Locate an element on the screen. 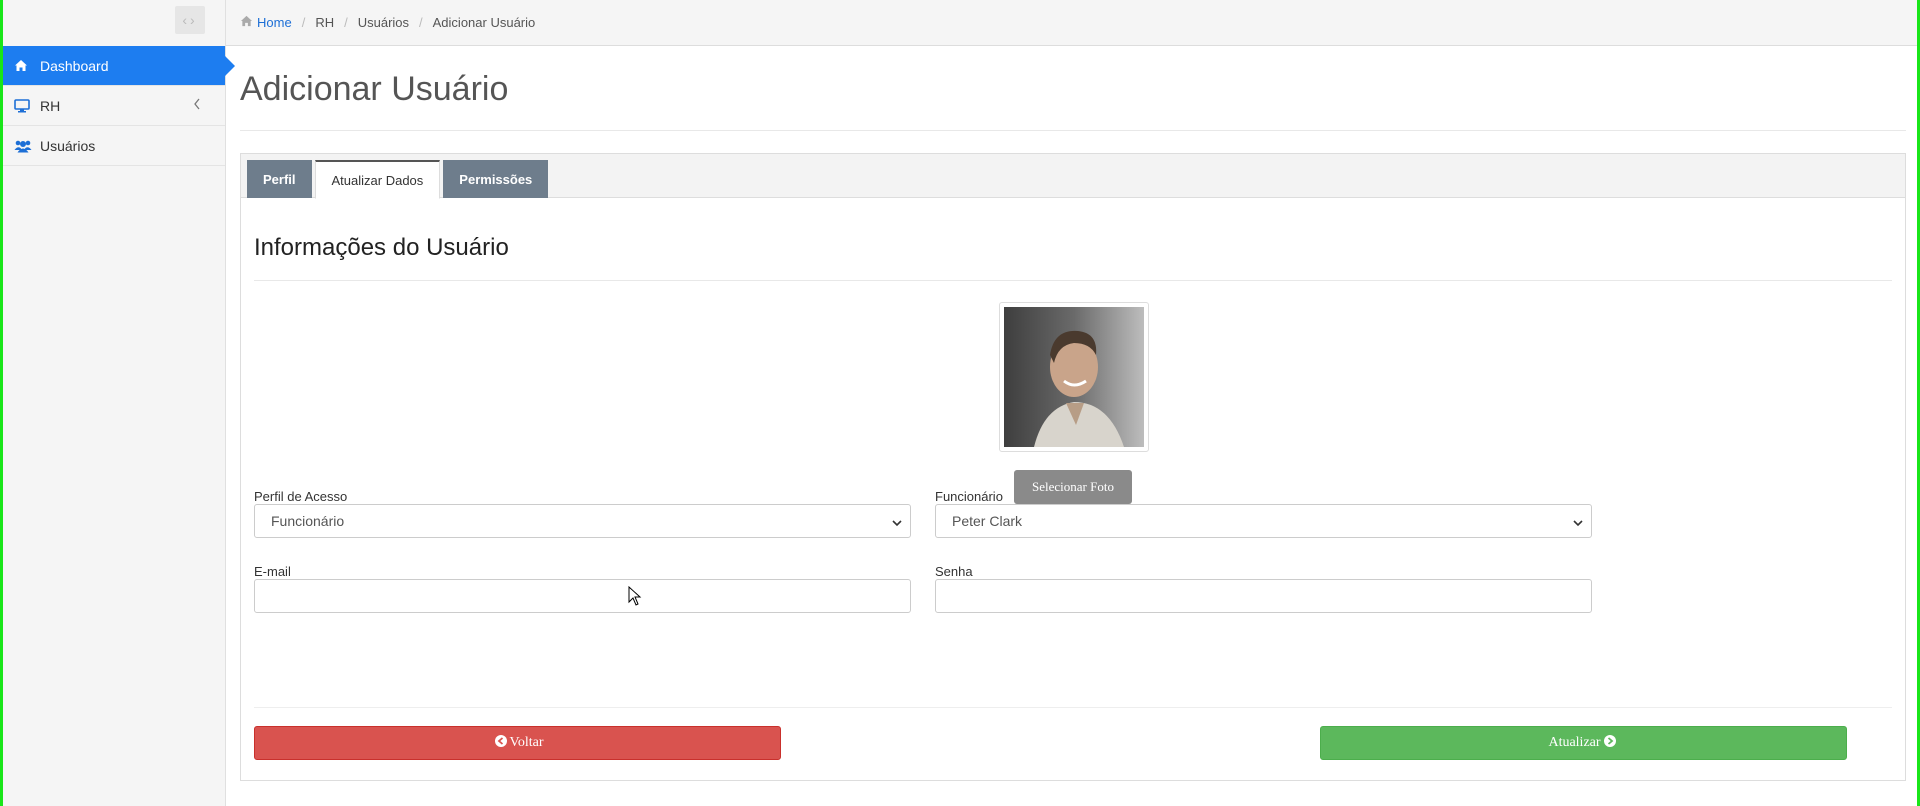 The width and height of the screenshot is (1920, 806). sidebar-item-dashboard: Dashboard is located at coordinates (117, 66).